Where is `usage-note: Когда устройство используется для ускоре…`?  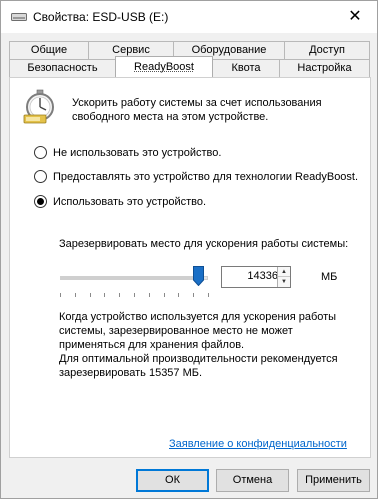
usage-note: Когда устройство используется для ускоре… is located at coordinates (198, 331).